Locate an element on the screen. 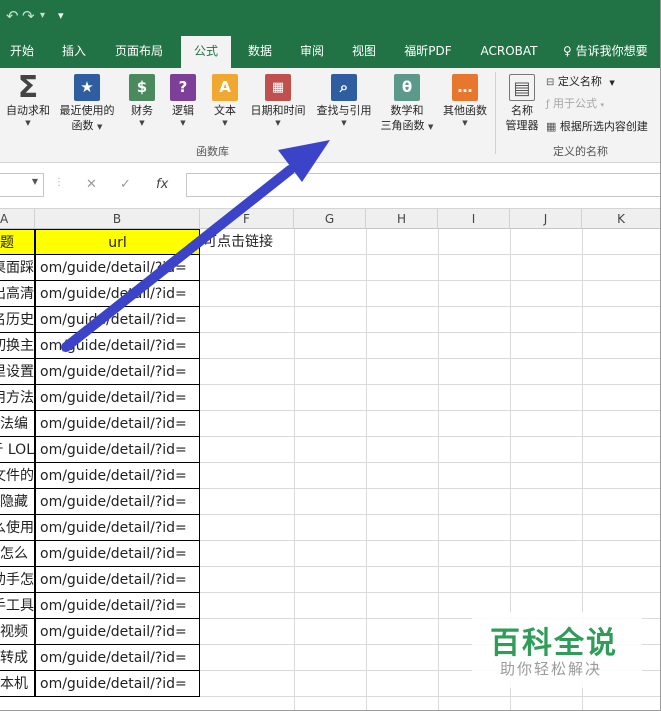 The height and width of the screenshot is (711, 661). tab-view: 视图 is located at coordinates (364, 51).